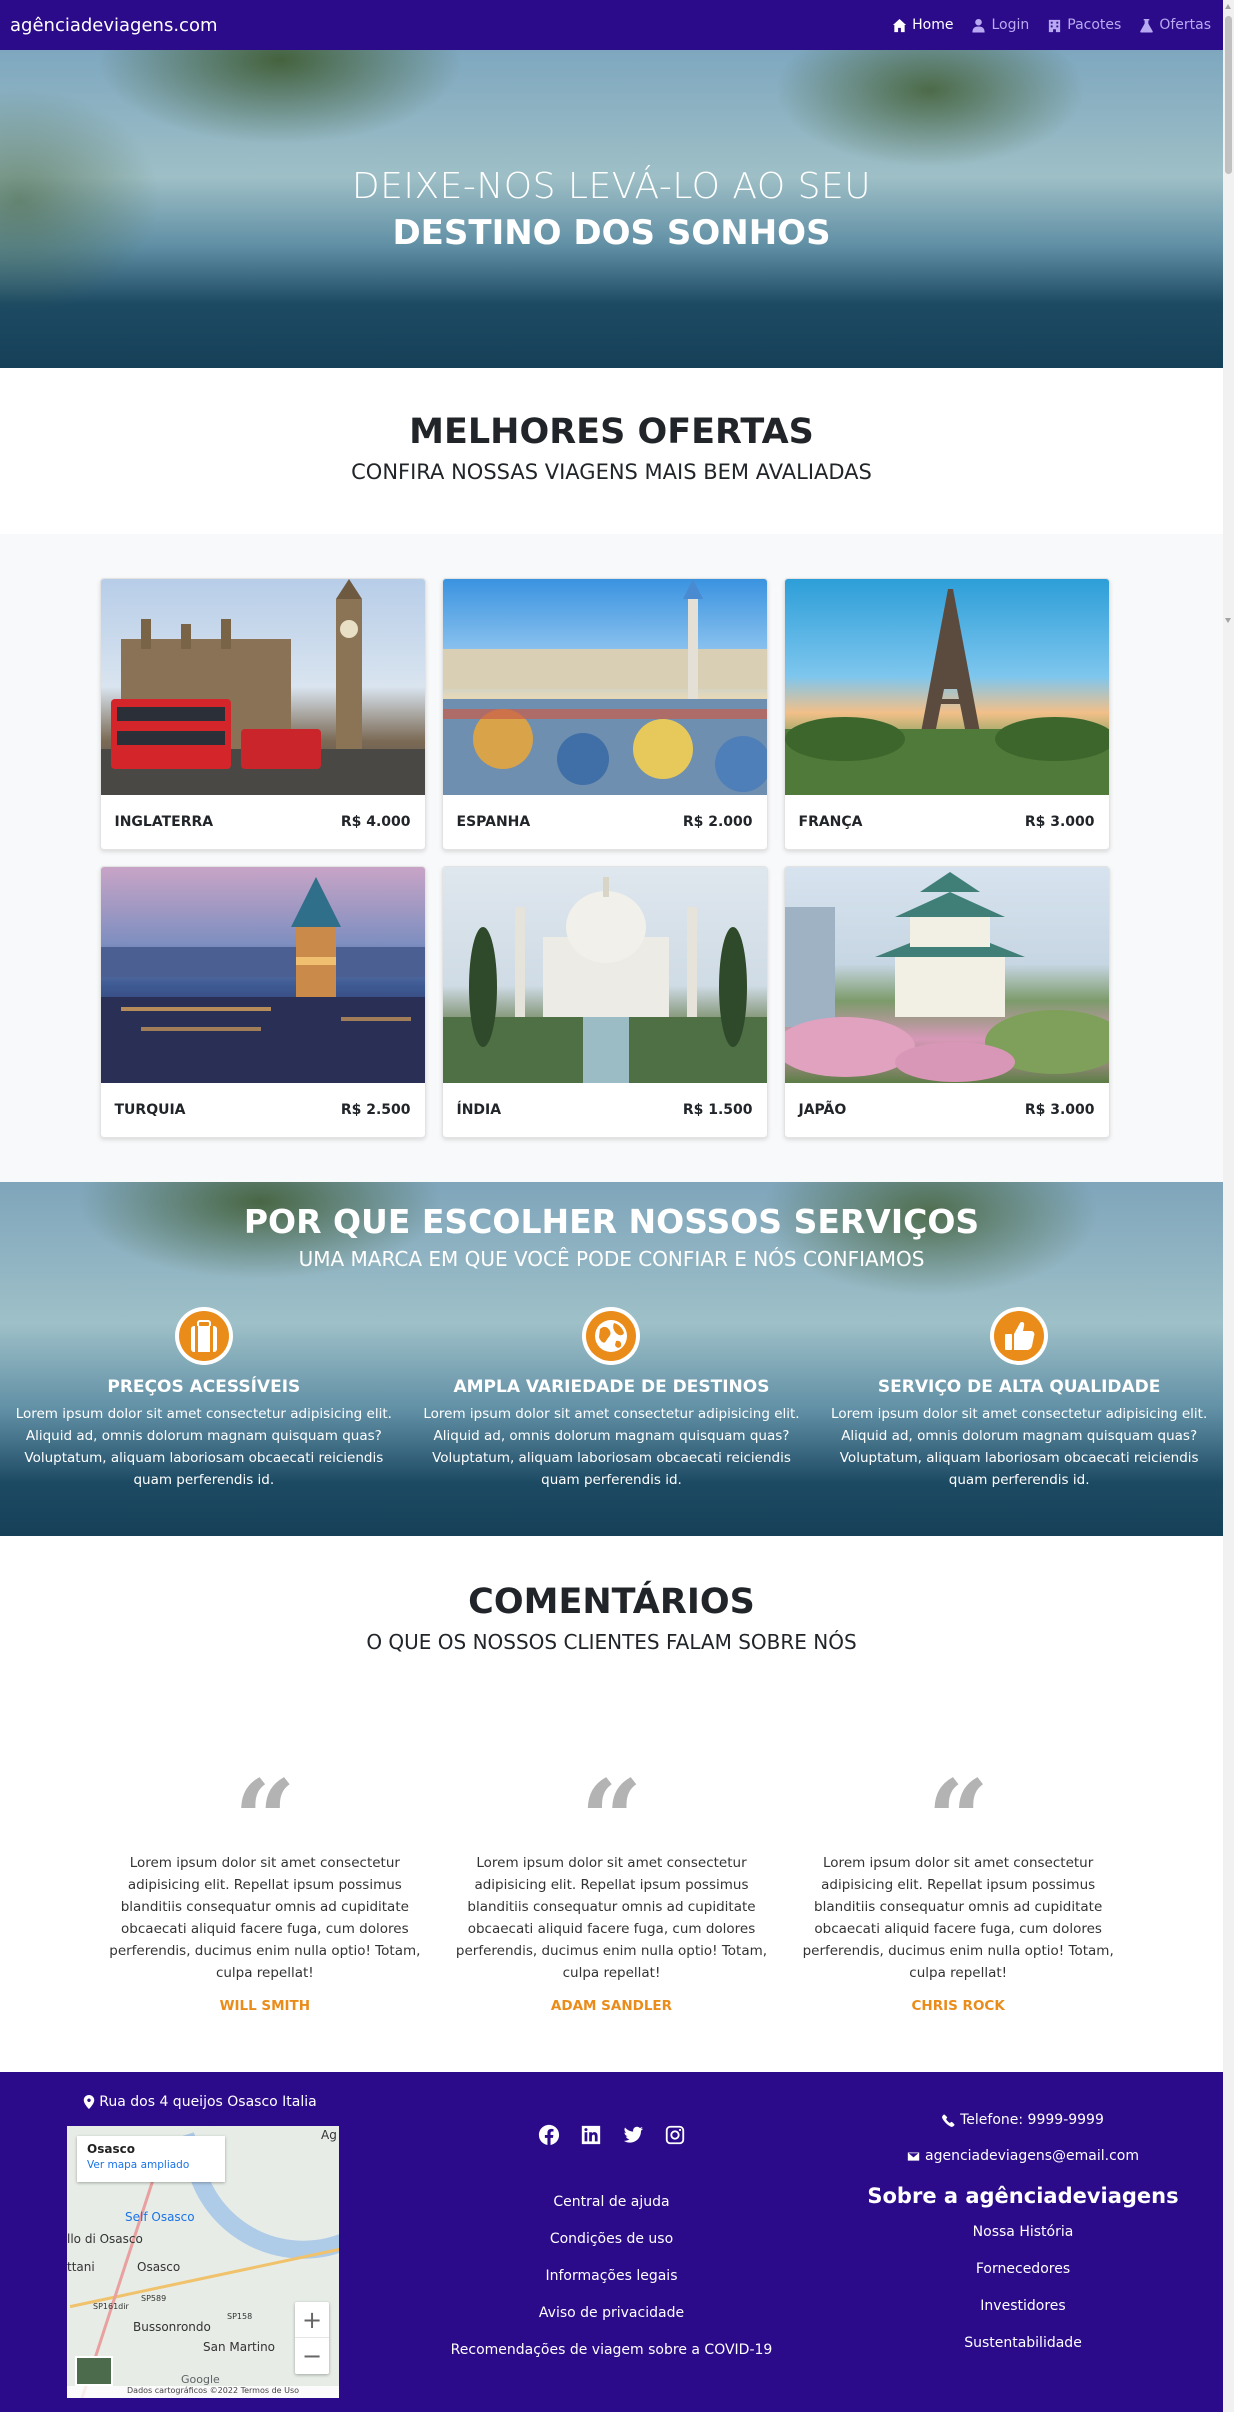 Image resolution: width=1234 pixels, height=2412 pixels. Describe the element at coordinates (611, 186) in the screenshot. I see `hero-line-1: DEIXE-NOS LEVÁ-LO AO SEU` at that location.